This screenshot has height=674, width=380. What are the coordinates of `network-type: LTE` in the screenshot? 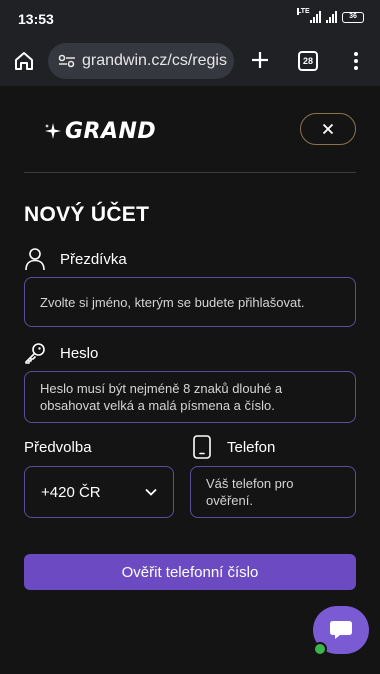 It's located at (303, 11).